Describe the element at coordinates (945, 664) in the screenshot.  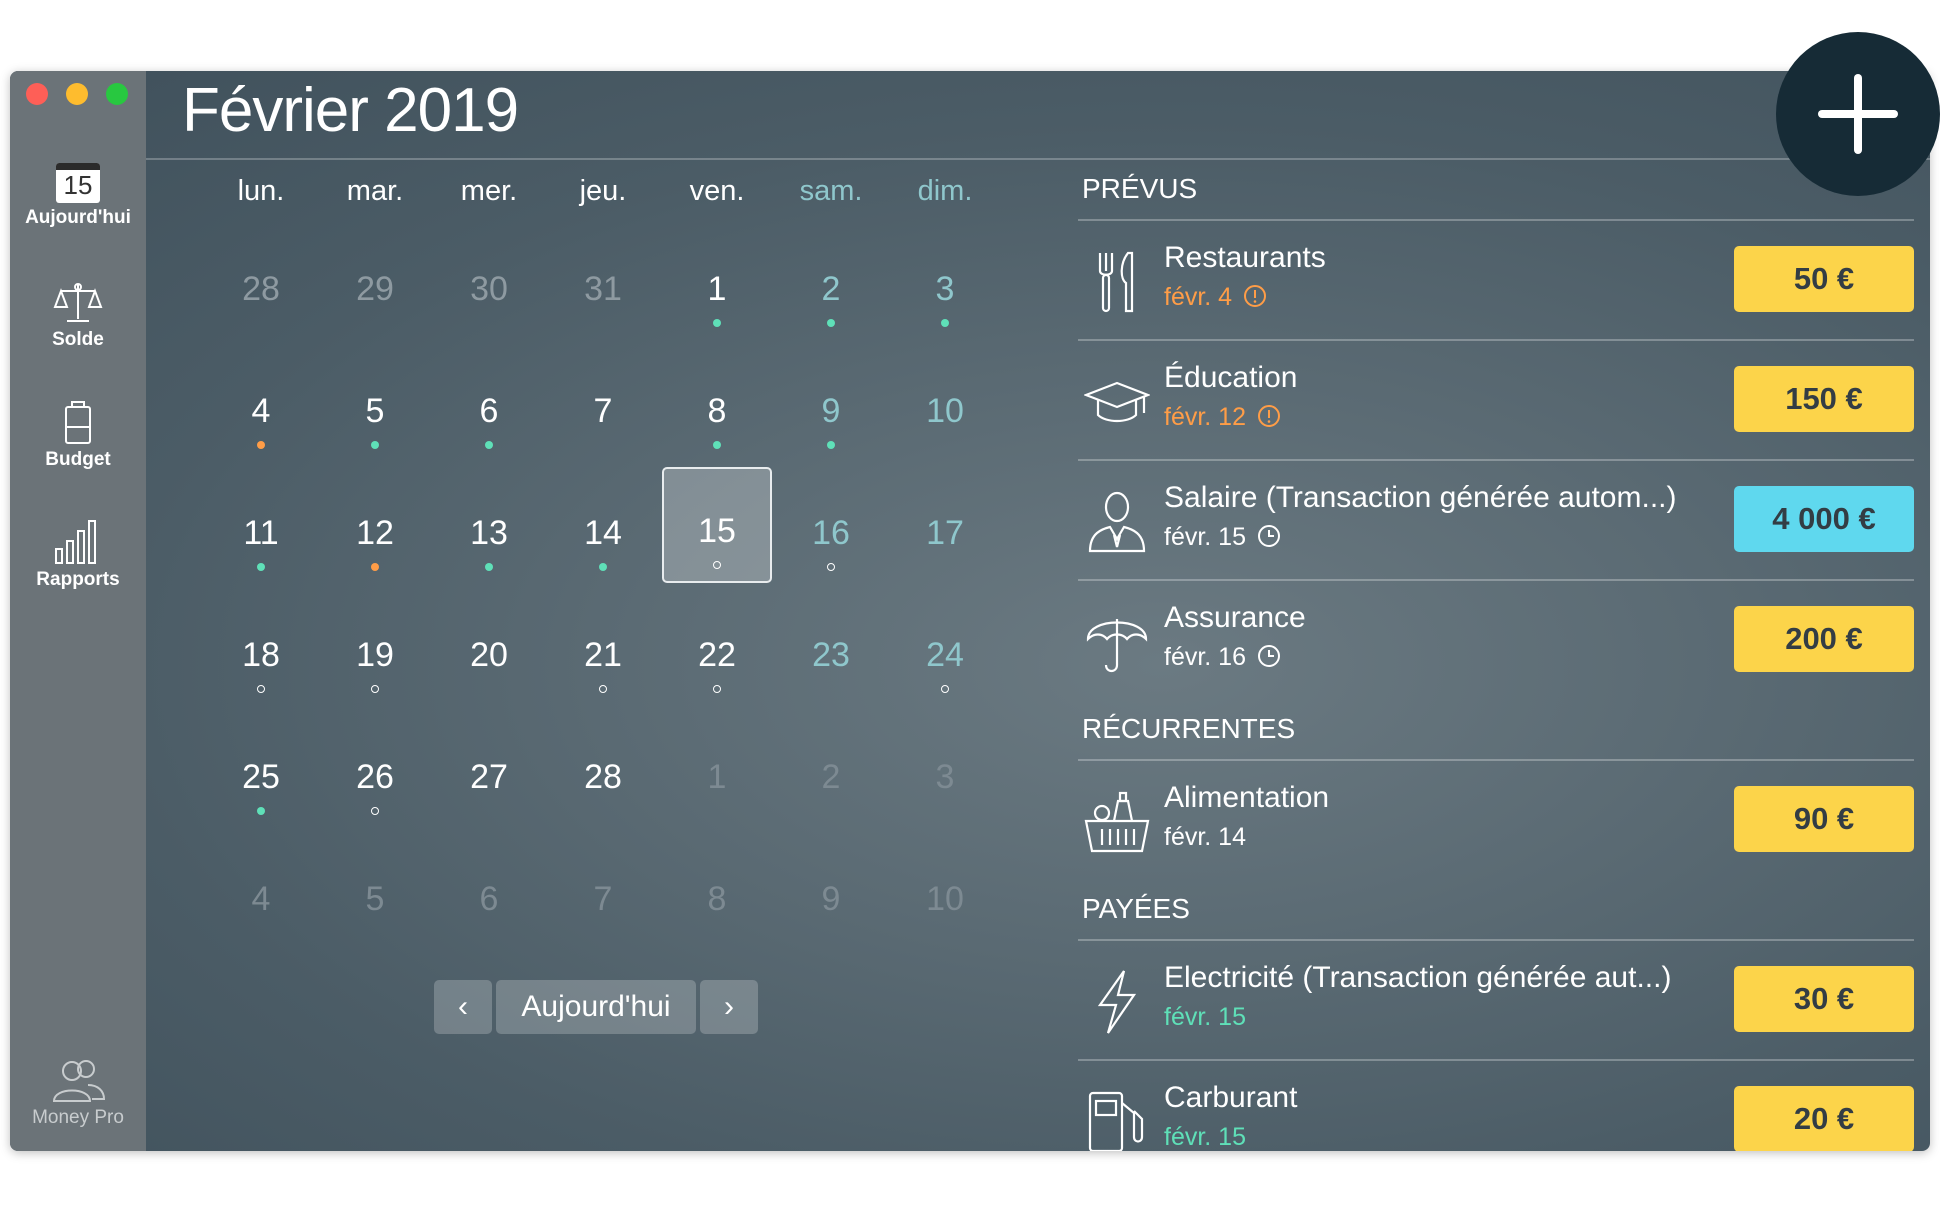
I see `calendar-day: 24` at that location.